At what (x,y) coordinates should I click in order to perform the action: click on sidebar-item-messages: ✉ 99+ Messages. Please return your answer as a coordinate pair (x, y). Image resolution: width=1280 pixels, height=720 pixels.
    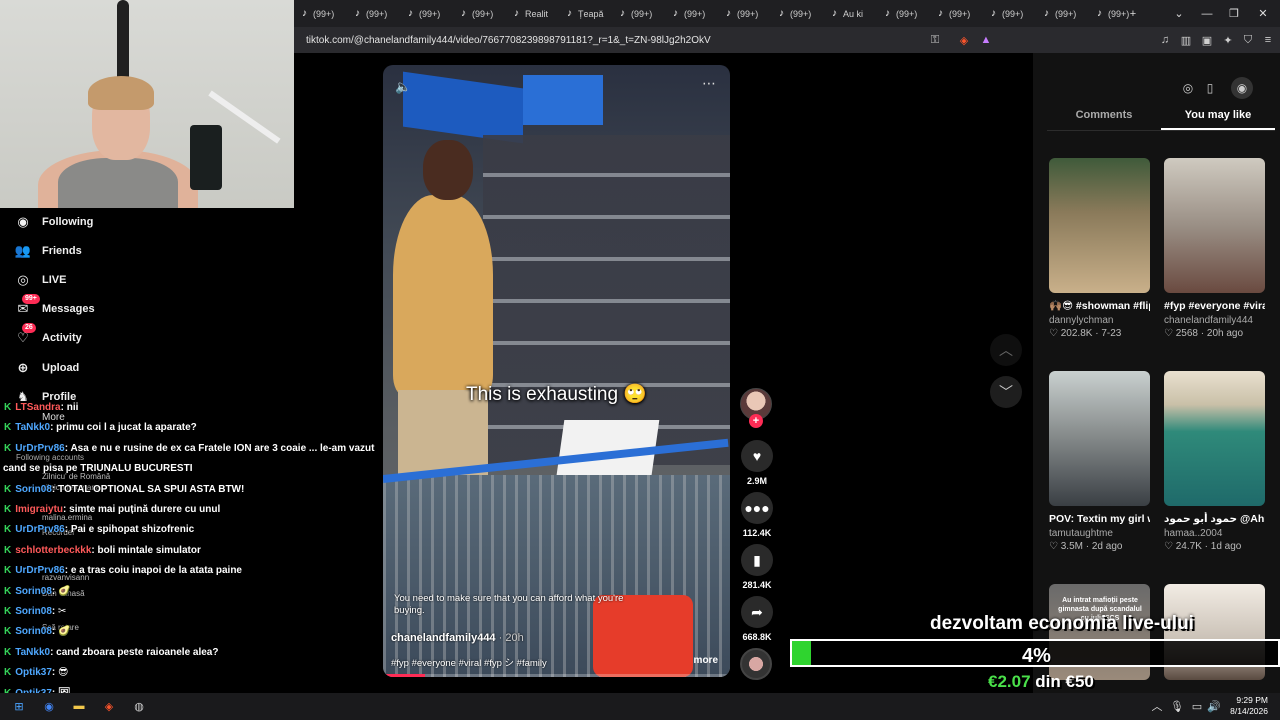
    Looking at the image, I should click on (54, 306).